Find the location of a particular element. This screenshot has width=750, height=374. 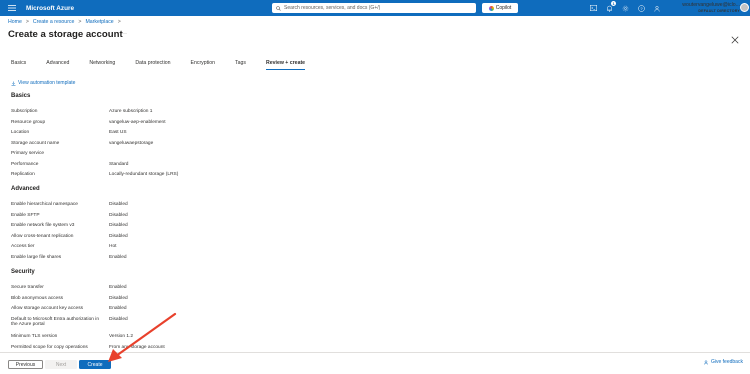

summary-row: Allow cross-tenant replication Disabled is located at coordinates (121, 239).